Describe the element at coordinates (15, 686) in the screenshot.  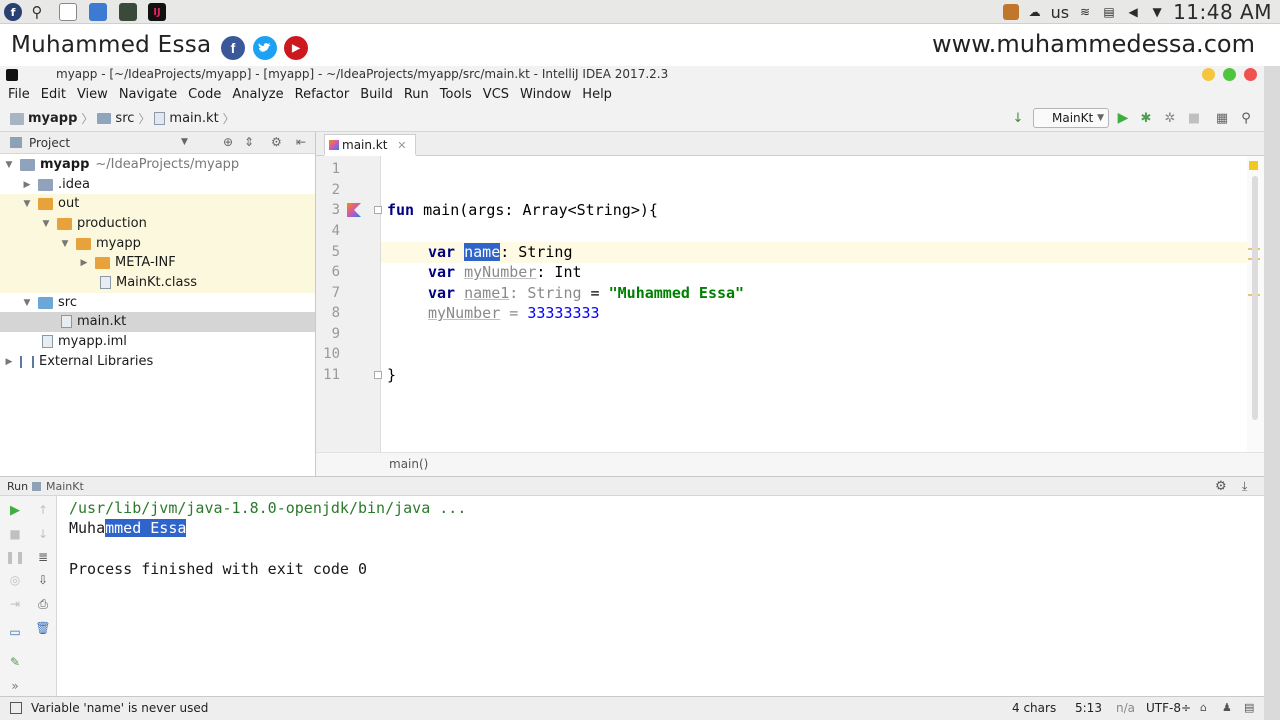
I see `more-icon: »` at that location.